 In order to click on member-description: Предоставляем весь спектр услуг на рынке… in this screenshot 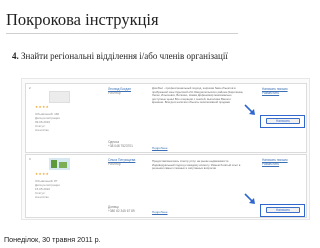, I will do `click(199, 165)`.